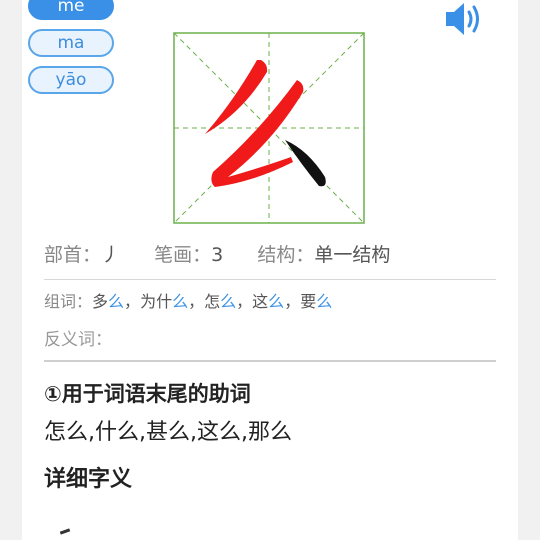 The height and width of the screenshot is (540, 540). I want to click on word-link: 怎么, so click(220, 301).